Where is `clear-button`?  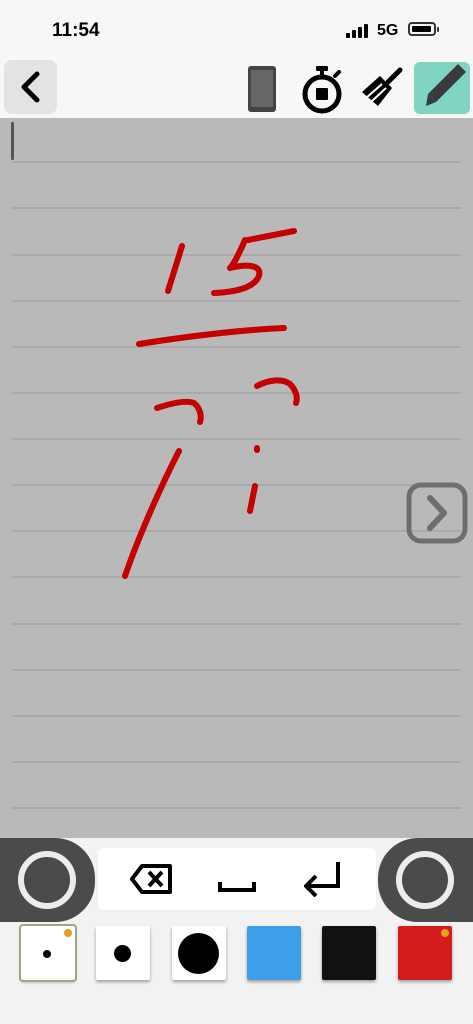 clear-button is located at coordinates (381, 88).